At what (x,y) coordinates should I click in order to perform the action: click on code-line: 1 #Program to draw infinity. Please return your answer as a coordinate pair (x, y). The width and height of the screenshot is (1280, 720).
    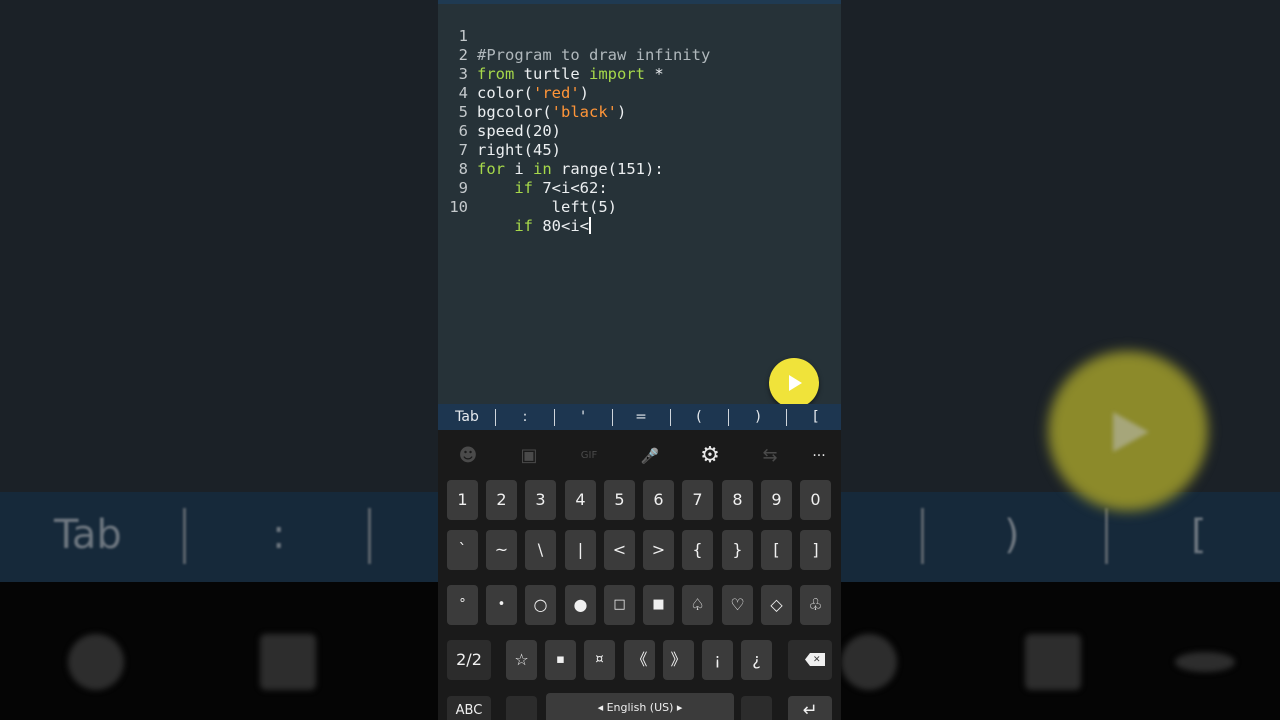
    Looking at the image, I should click on (639, 36).